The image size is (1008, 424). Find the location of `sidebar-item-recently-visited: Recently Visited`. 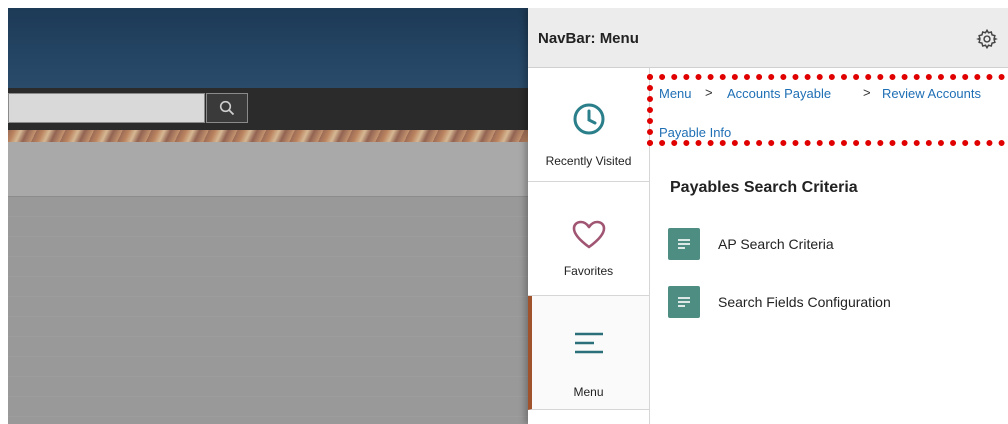

sidebar-item-recently-visited: Recently Visited is located at coordinates (588, 125).